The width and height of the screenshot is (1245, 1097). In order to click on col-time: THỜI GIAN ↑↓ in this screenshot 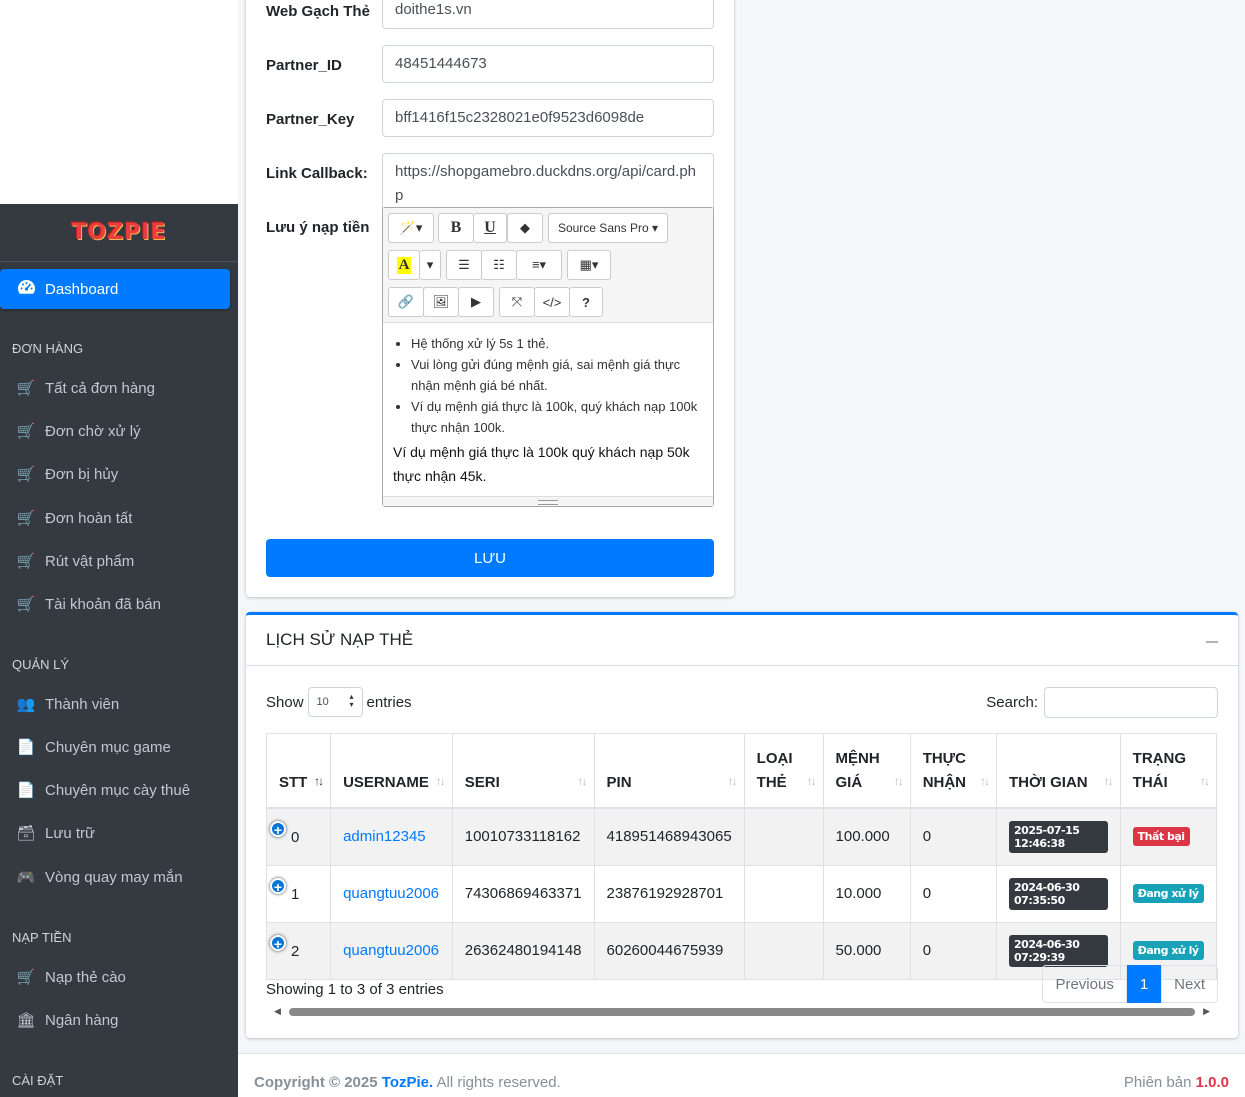, I will do `click(1058, 771)`.